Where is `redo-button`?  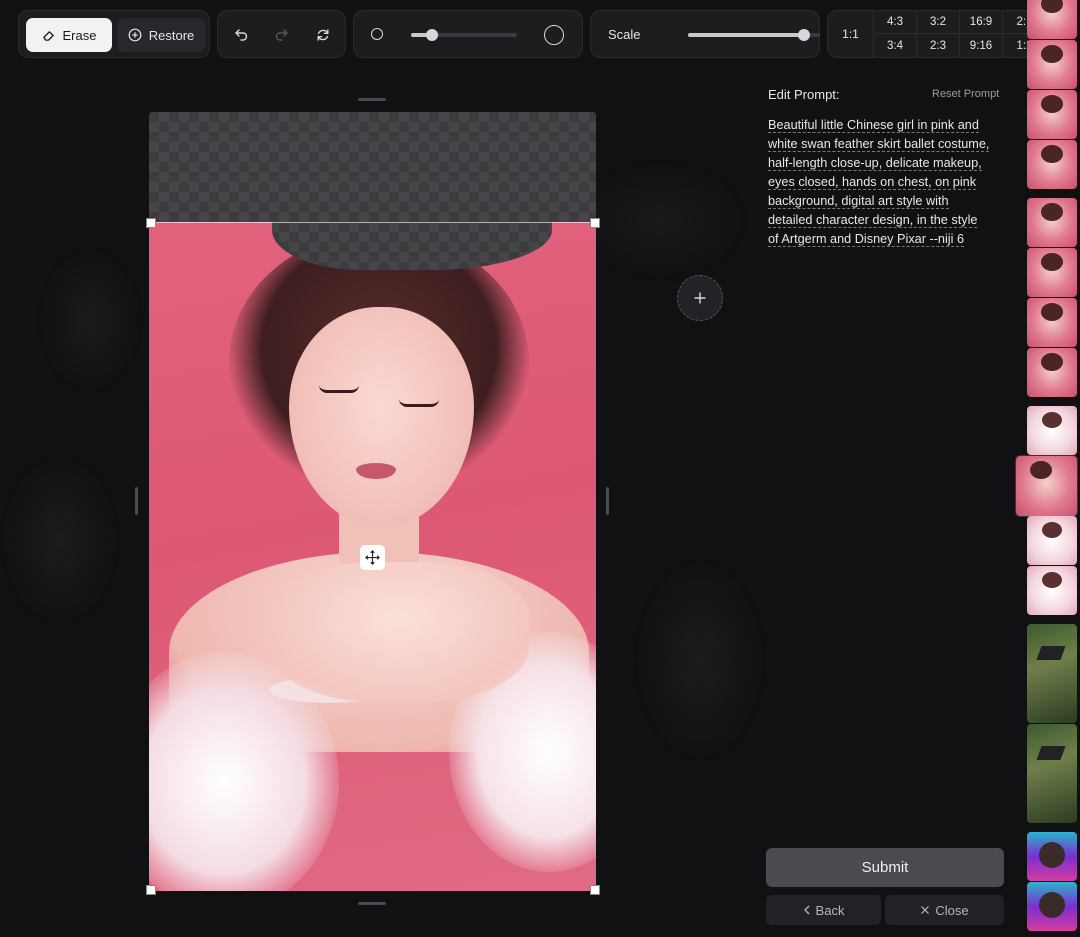 redo-button is located at coordinates (282, 35).